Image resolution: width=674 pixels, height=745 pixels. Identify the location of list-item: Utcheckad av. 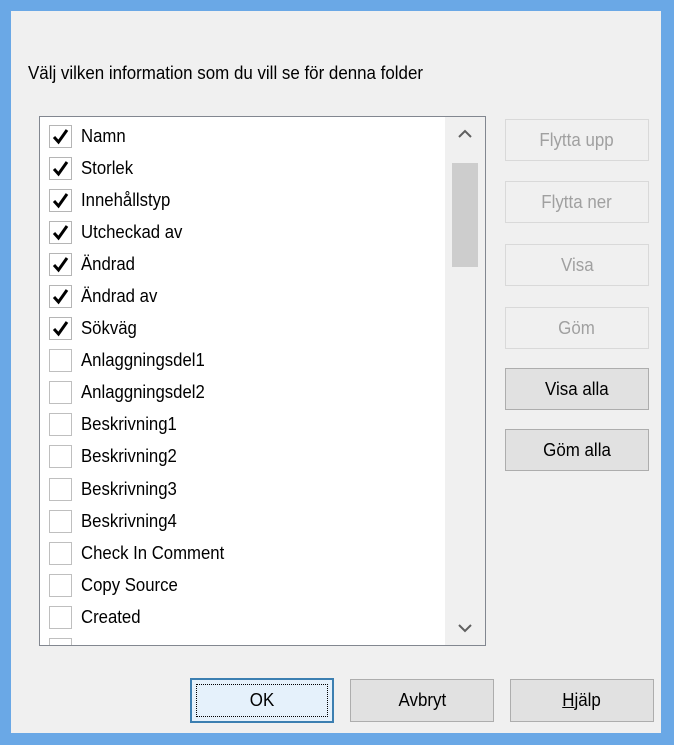
(240, 232).